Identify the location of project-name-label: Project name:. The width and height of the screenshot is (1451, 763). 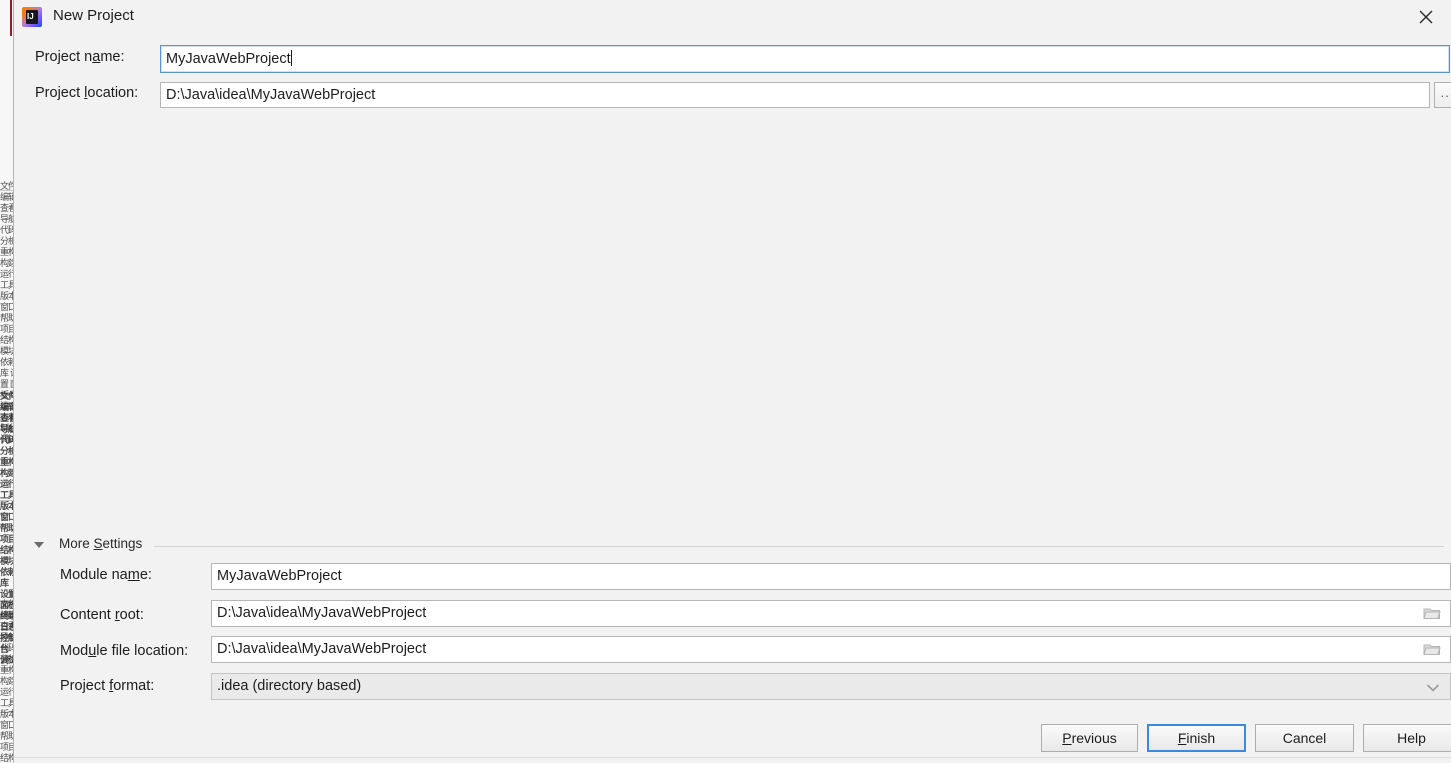
(79, 57).